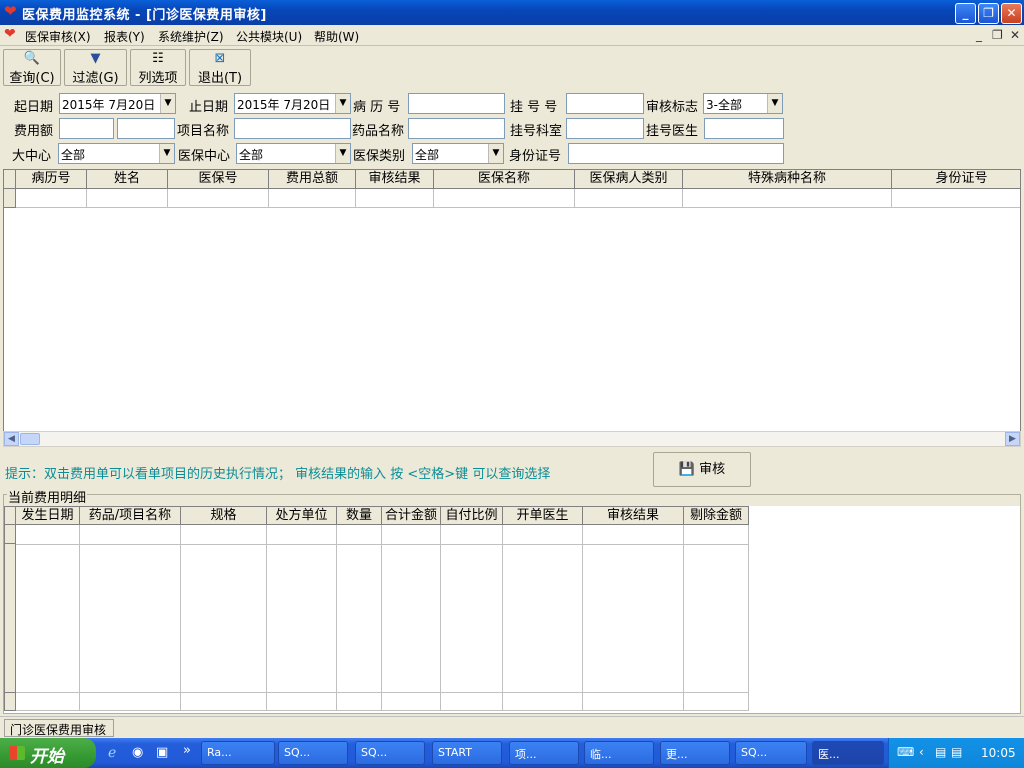 Image resolution: width=1024 pixels, height=768 pixels. I want to click on center-select: 全部 ▼, so click(116, 153).